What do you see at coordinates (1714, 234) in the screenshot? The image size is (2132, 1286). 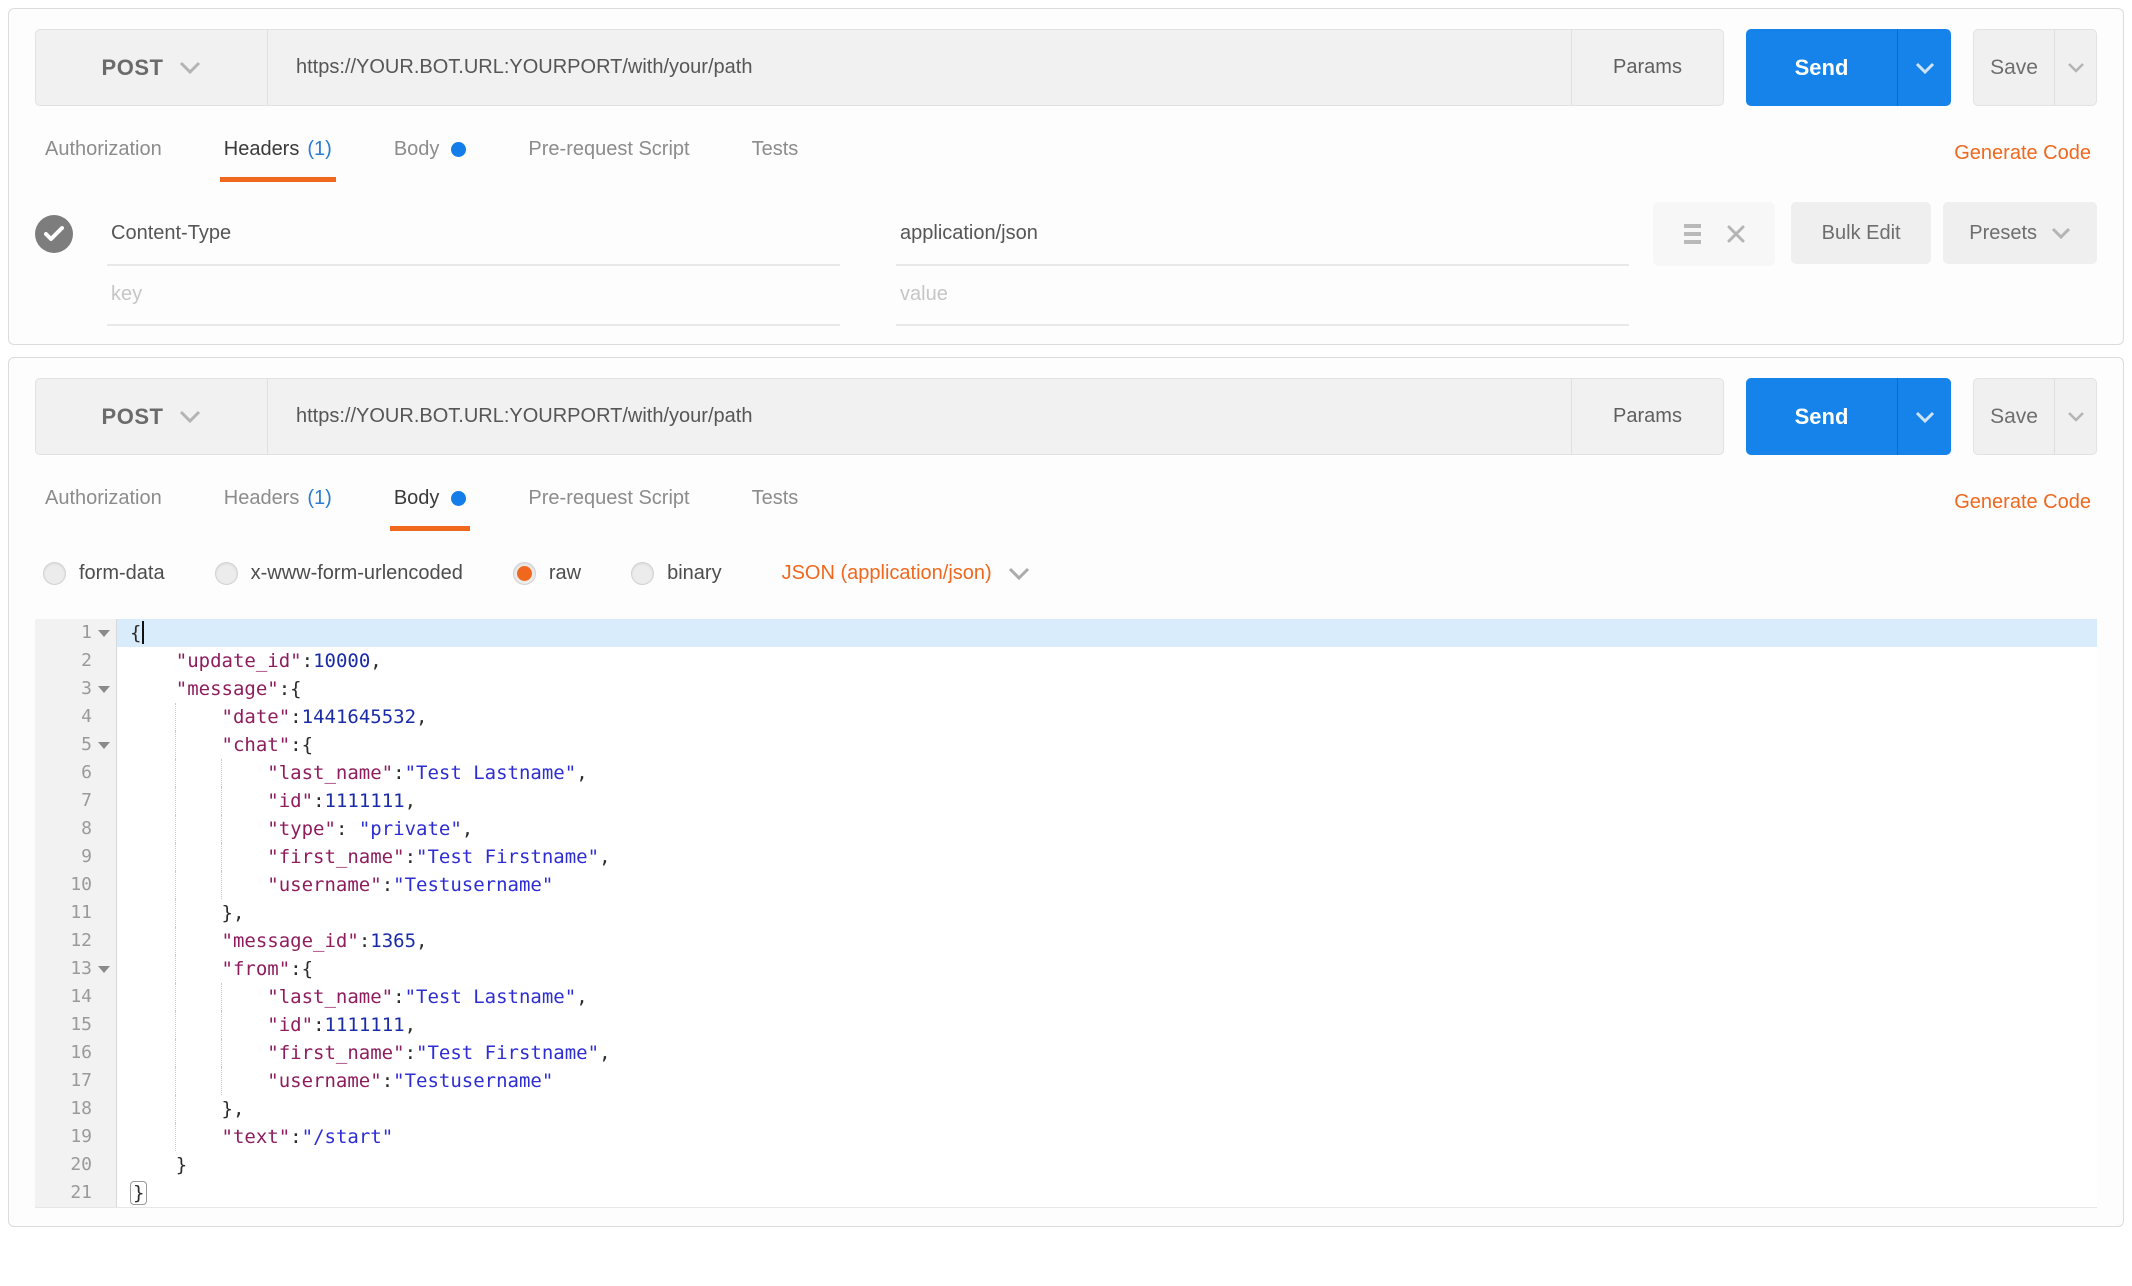 I see `row-actions` at bounding box center [1714, 234].